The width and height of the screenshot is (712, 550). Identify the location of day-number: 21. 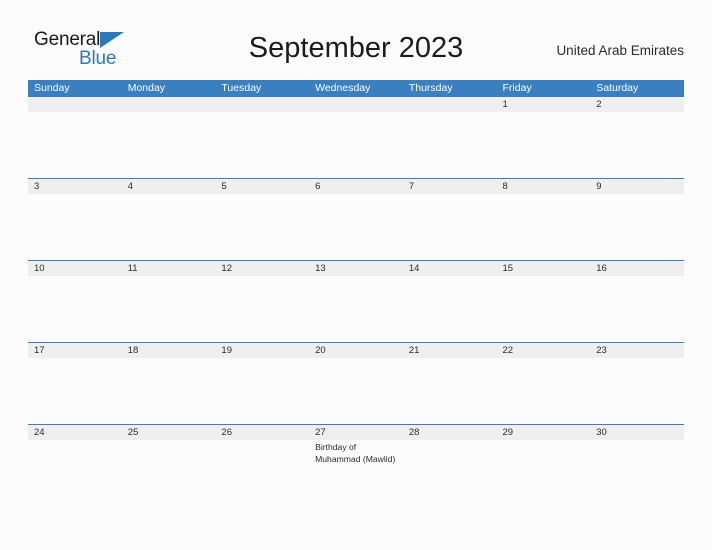
(450, 350).